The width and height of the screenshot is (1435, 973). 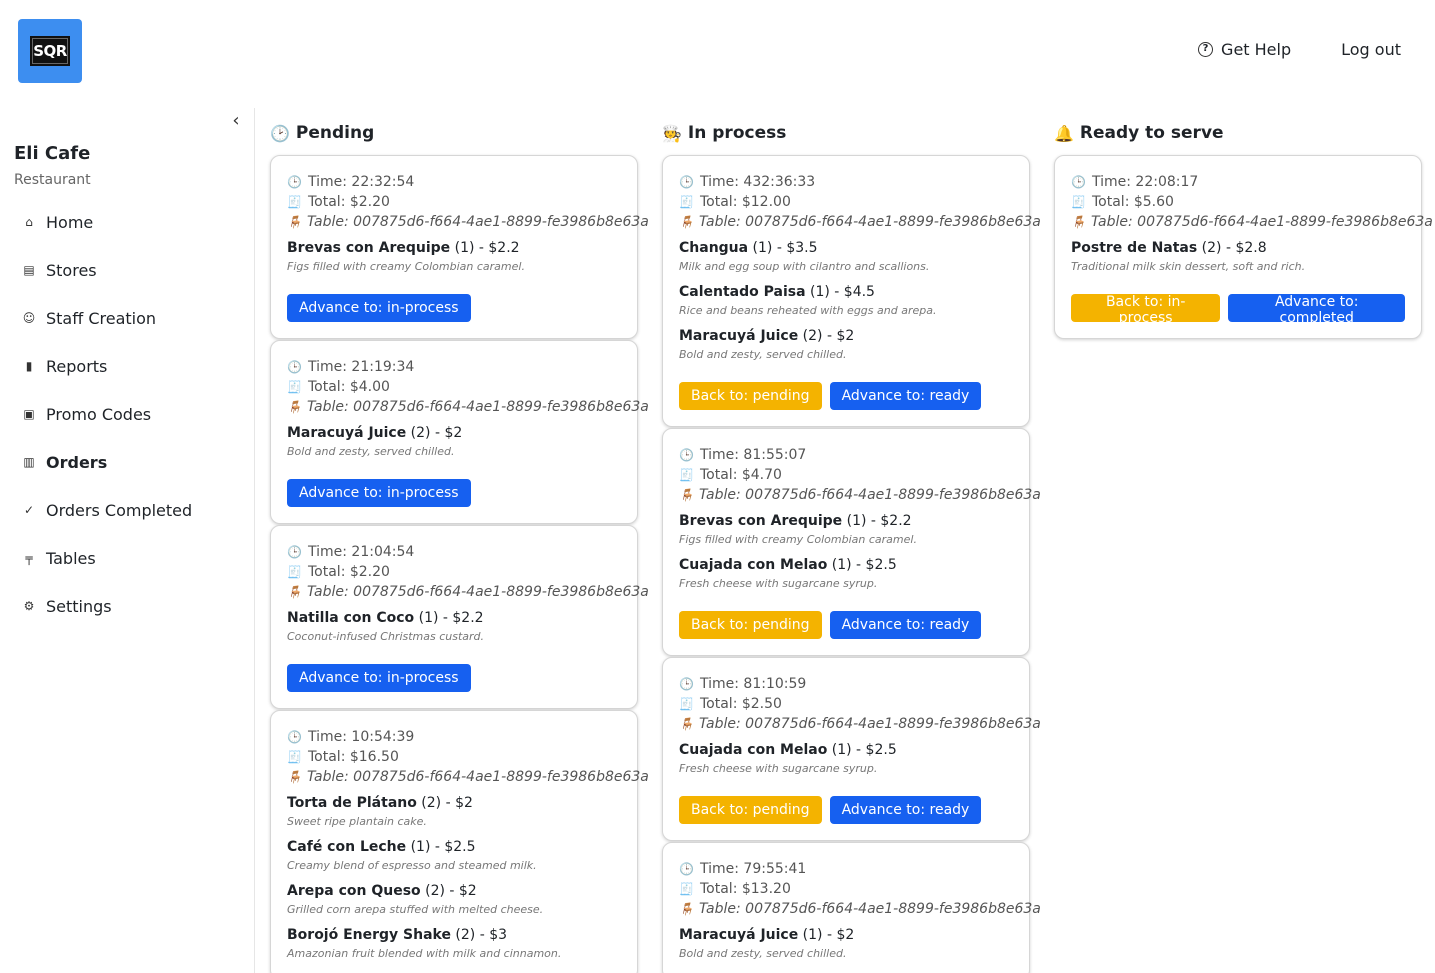 What do you see at coordinates (1238, 133) in the screenshot?
I see `column-header: 🔔 Ready to serve` at bounding box center [1238, 133].